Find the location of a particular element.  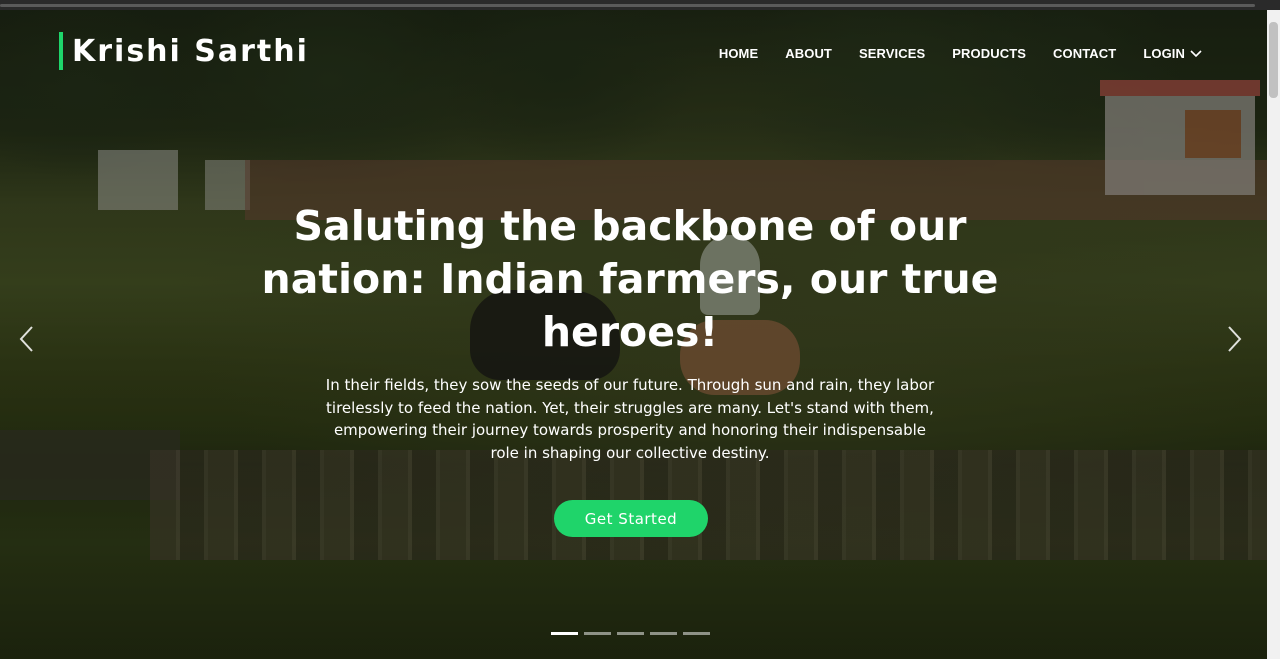

brand-name: Krishi Sarthi is located at coordinates (190, 51).